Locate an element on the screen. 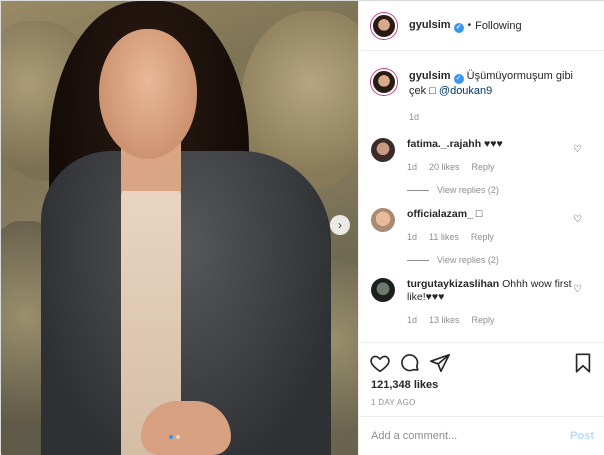 The image size is (604, 455). comment-likes: 20 likes is located at coordinates (444, 167).